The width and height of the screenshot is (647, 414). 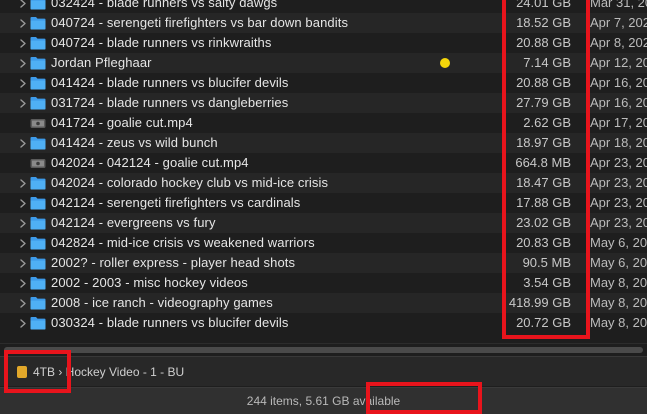 What do you see at coordinates (108, 372) in the screenshot?
I see `path-text: 4TB › Hockey Video - 1 - BU` at bounding box center [108, 372].